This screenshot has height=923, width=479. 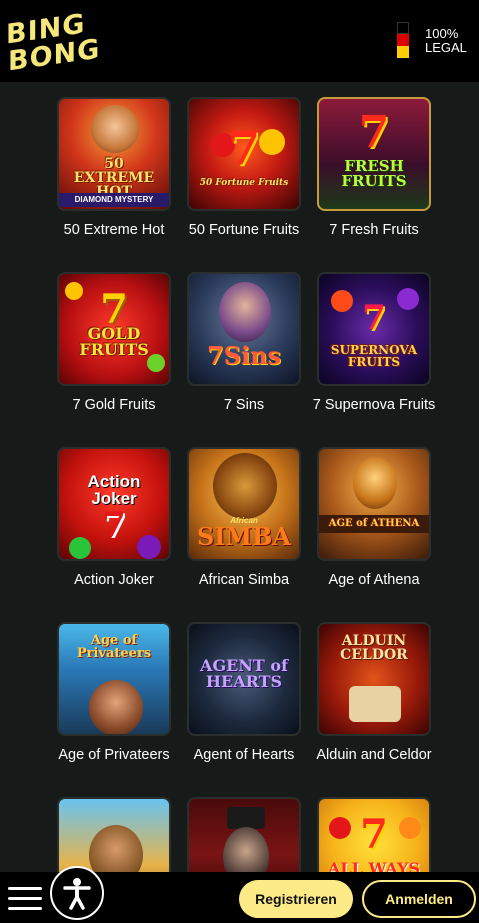 What do you see at coordinates (114, 200) in the screenshot?
I see `art-subtitle: DIAMOND MYSTERY` at bounding box center [114, 200].